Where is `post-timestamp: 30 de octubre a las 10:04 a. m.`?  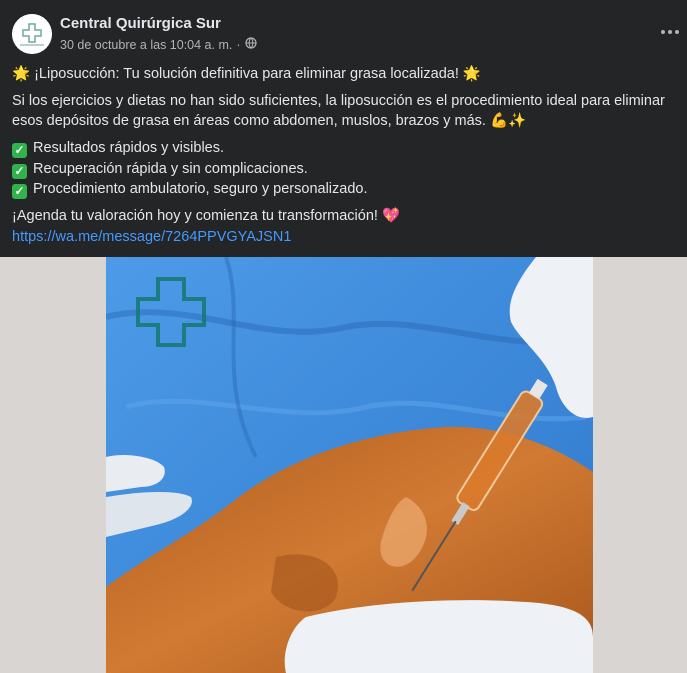
post-timestamp: 30 de octubre a las 10:04 a. m. is located at coordinates (146, 45).